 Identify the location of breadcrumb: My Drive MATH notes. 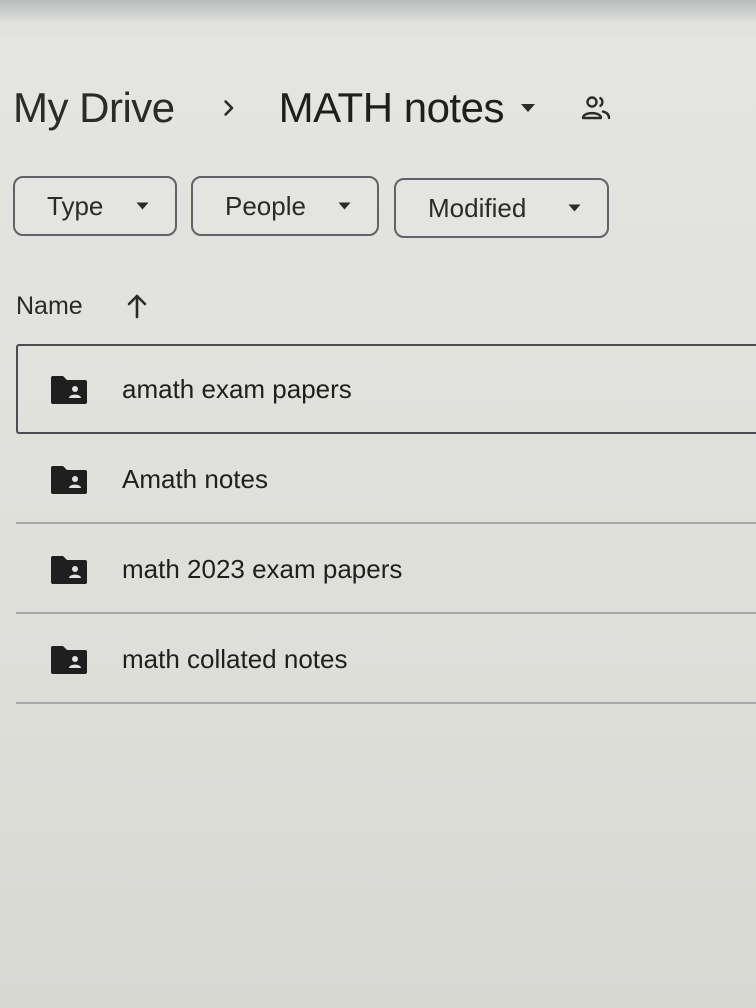
(312, 108).